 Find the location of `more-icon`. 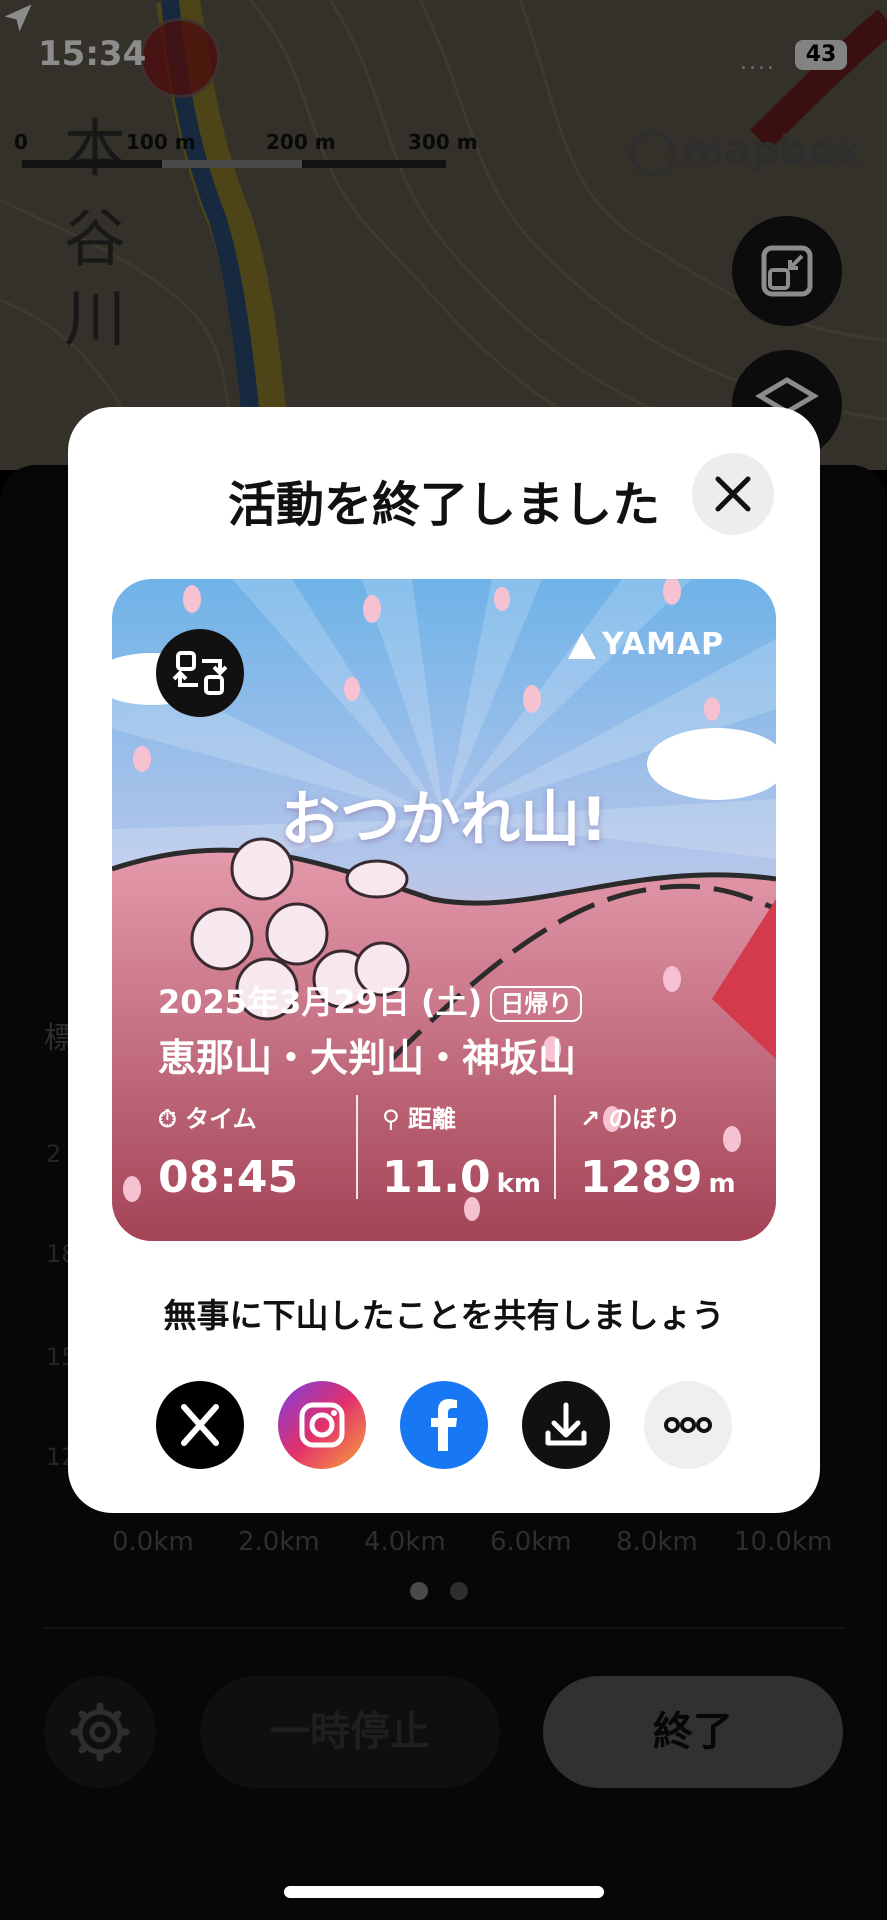

more-icon is located at coordinates (688, 1425).